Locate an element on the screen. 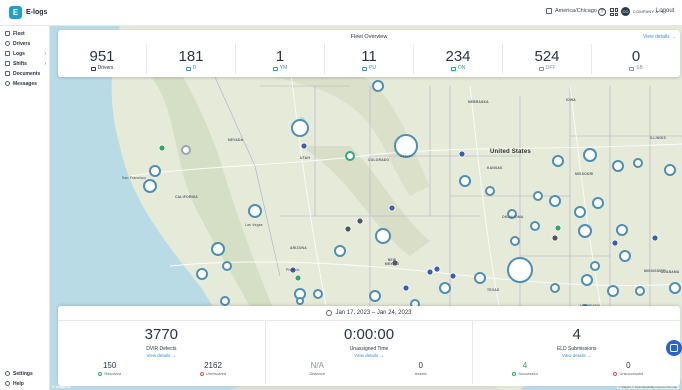  dvir-view-details-link: View details → is located at coordinates (161, 355).